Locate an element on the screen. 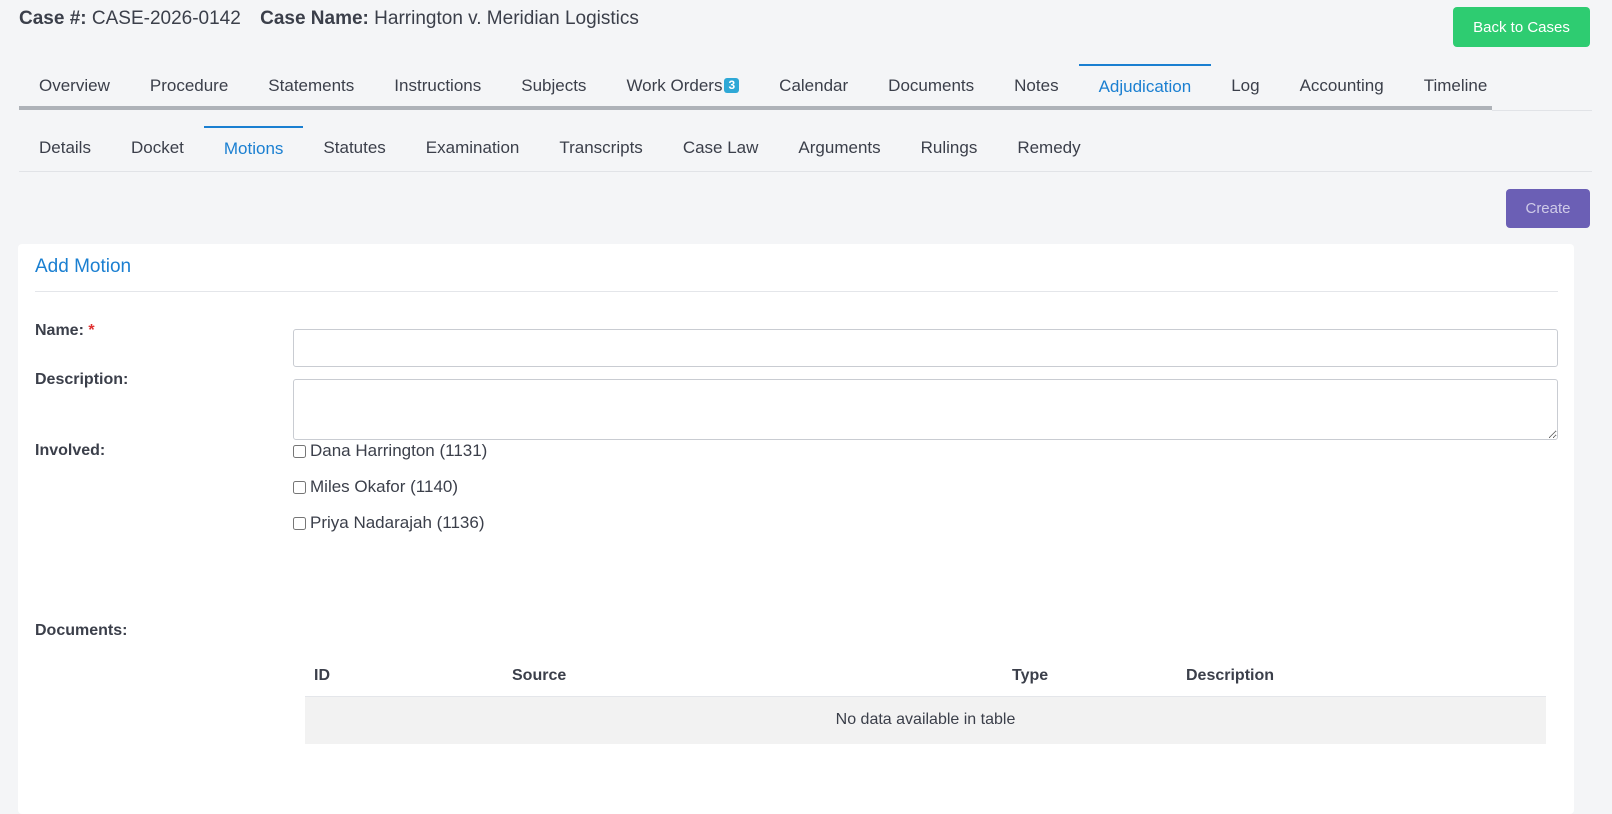 This screenshot has width=1612, height=814. subtab-statutes: Statutes is located at coordinates (354, 148).